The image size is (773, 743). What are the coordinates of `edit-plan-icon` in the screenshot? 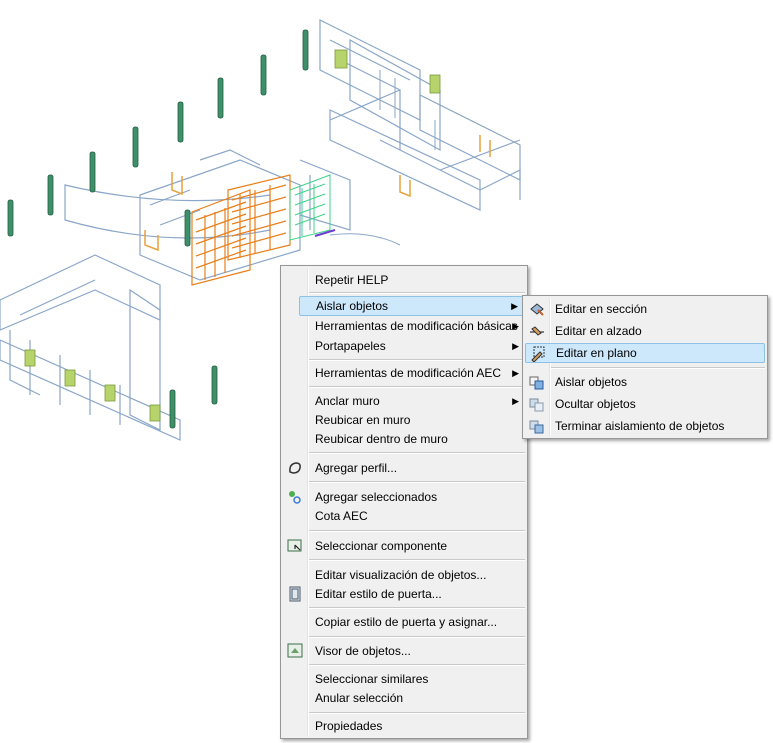 It's located at (538, 354).